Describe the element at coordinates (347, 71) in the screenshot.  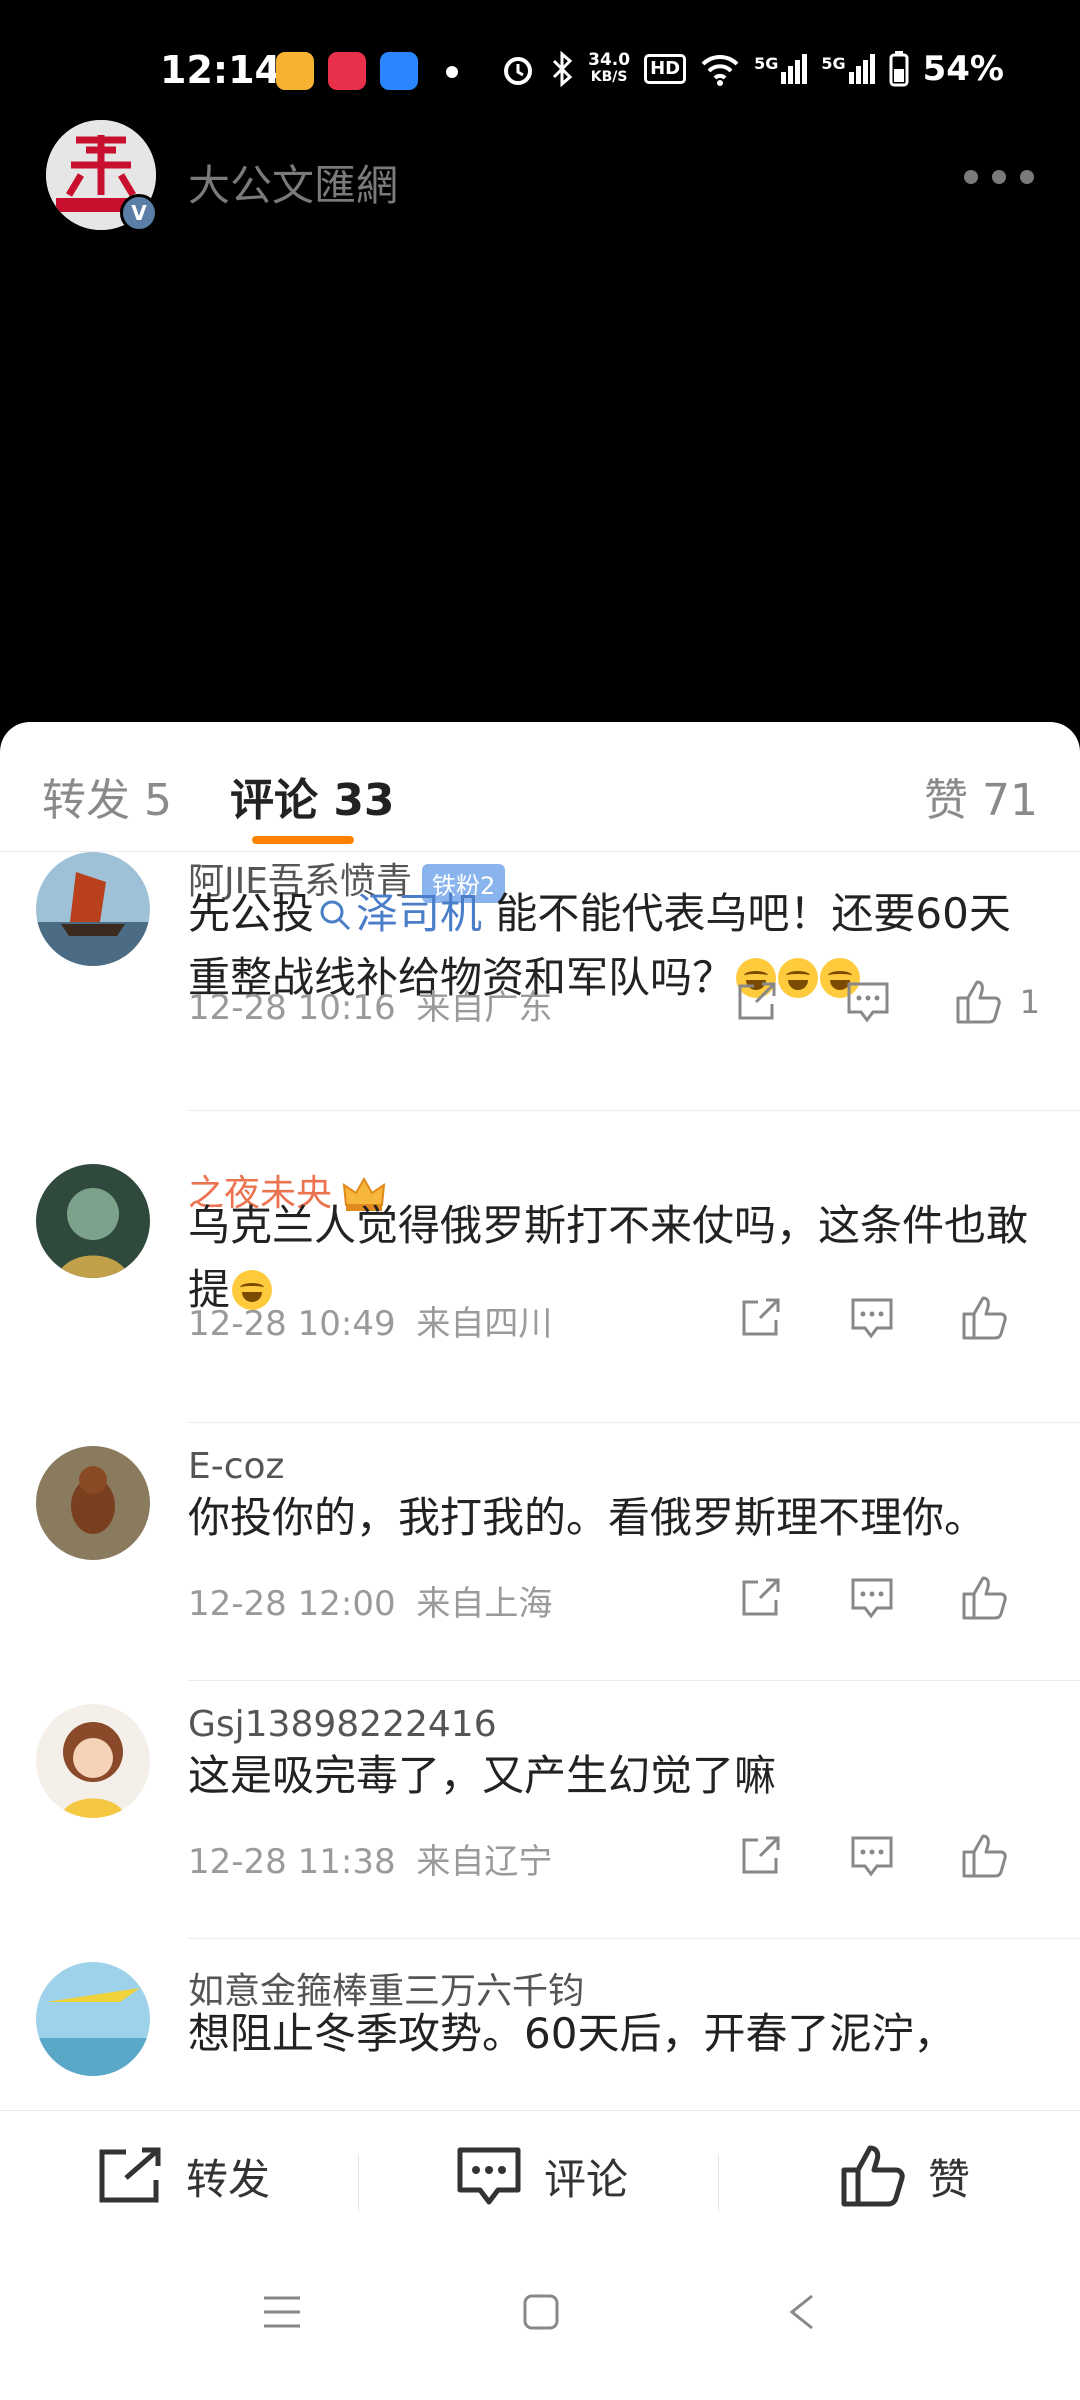
I see `xiaohongshu-app-icon` at that location.